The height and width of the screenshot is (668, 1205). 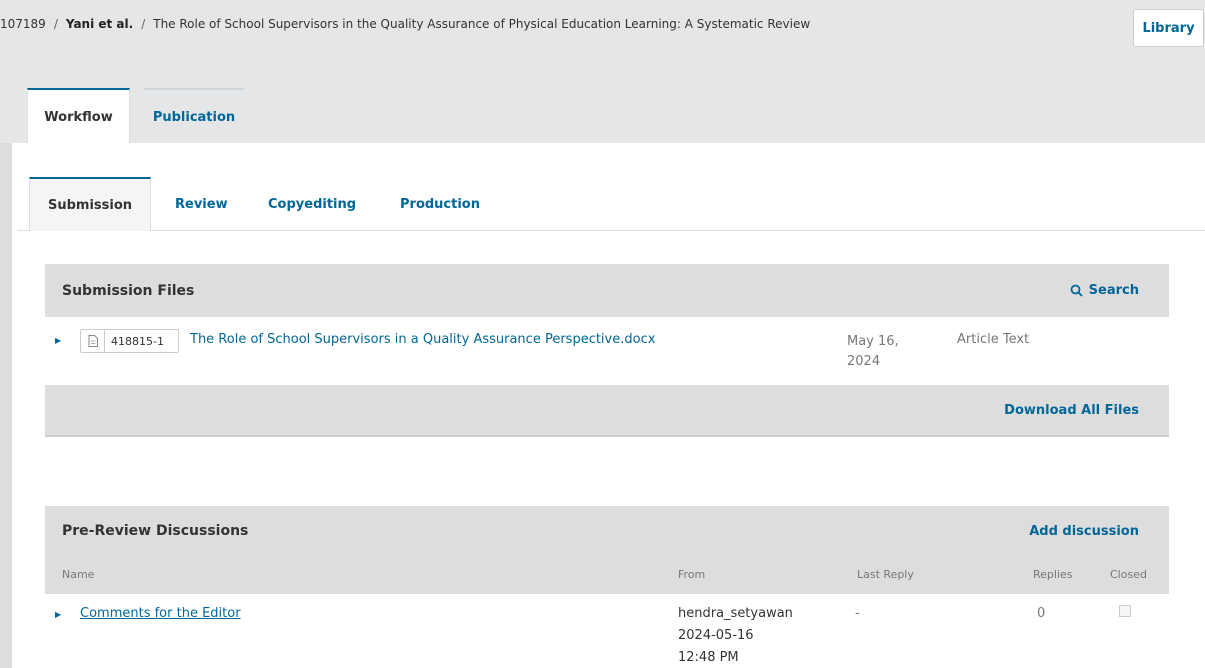 What do you see at coordinates (873, 351) in the screenshot?
I see `file-date: May 16, 2024` at bounding box center [873, 351].